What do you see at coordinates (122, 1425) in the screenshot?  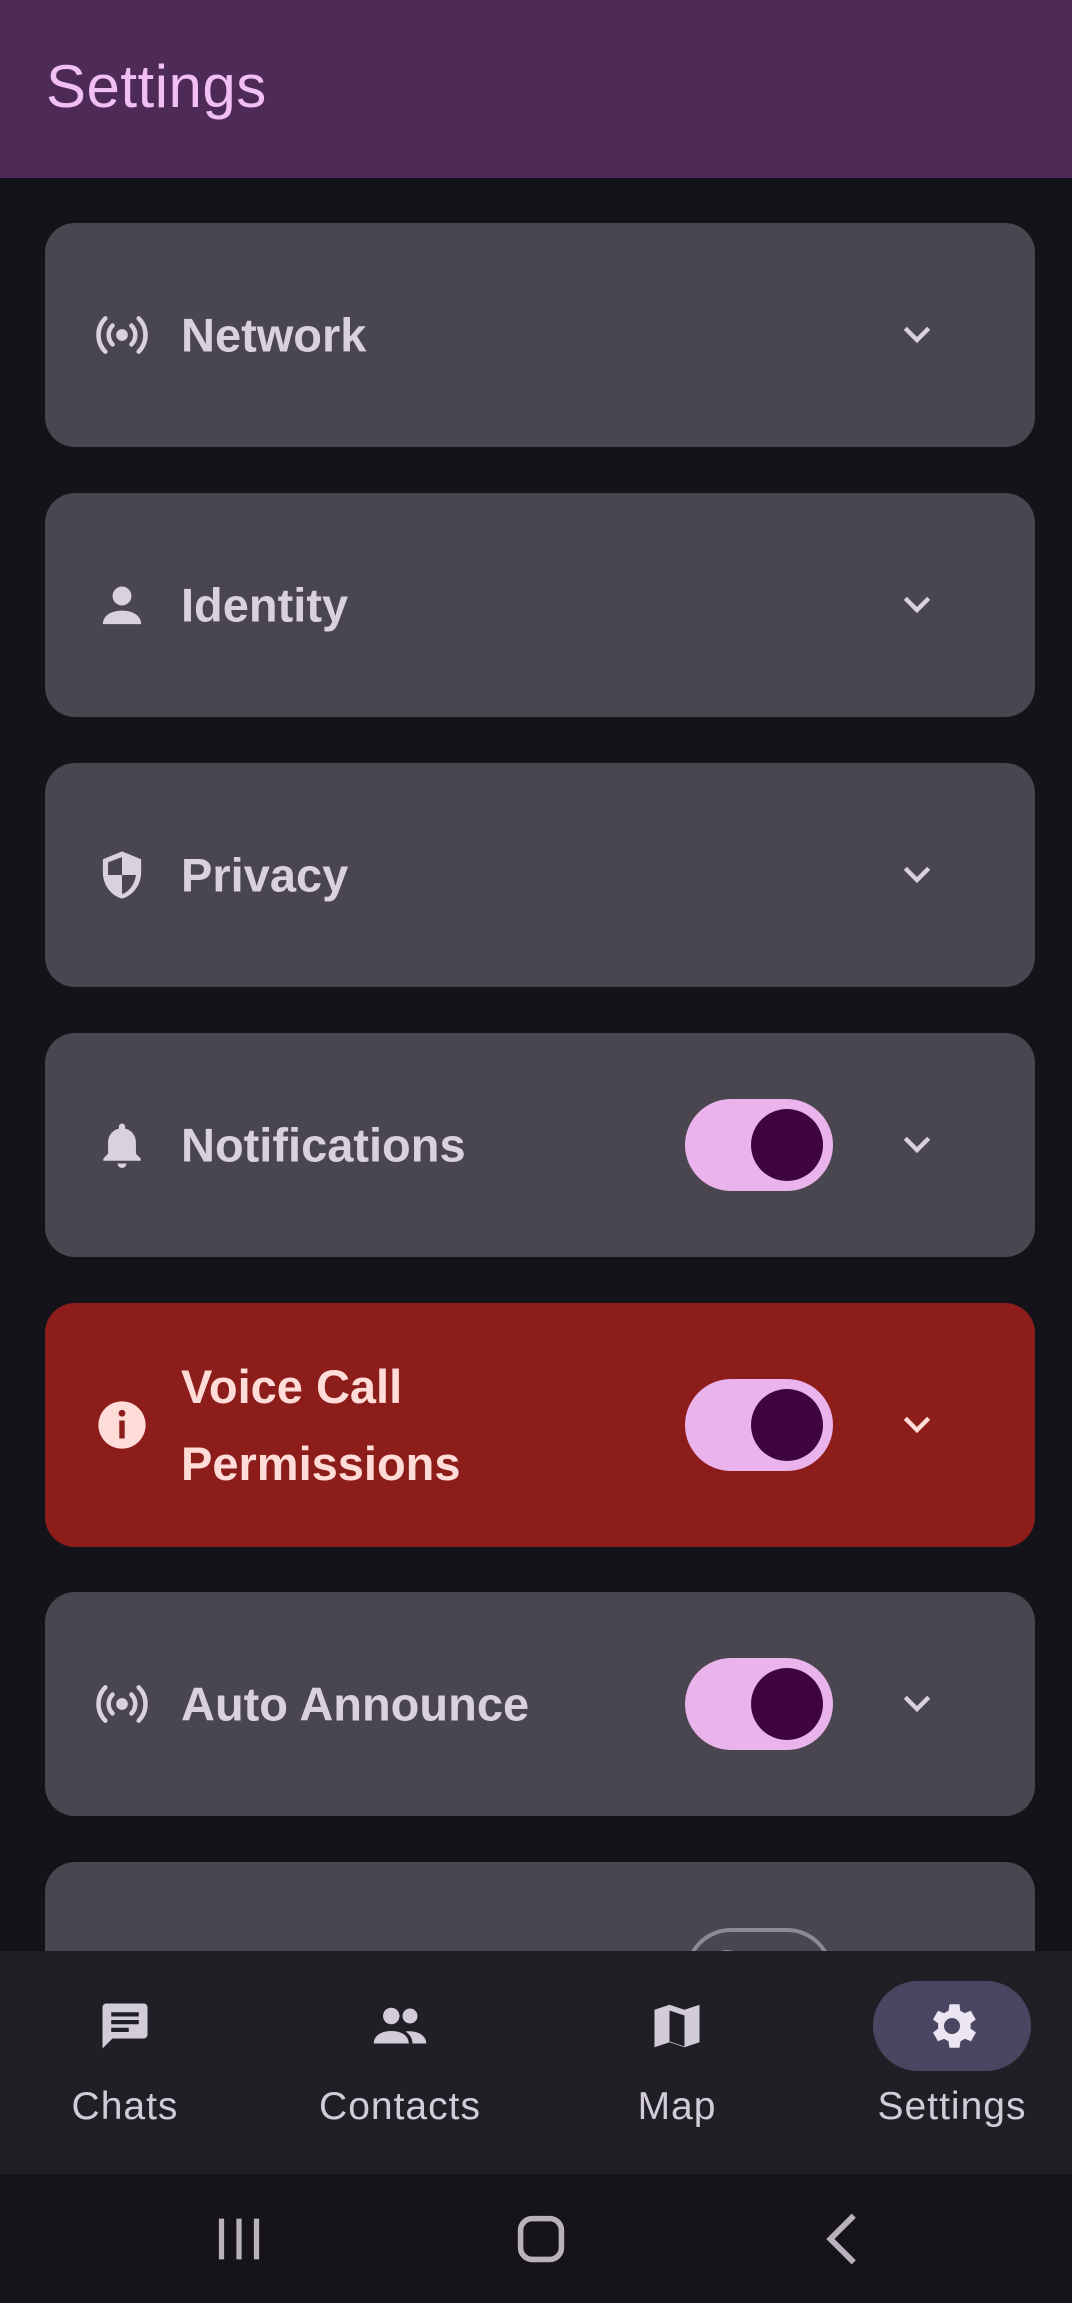 I see `info-icon` at bounding box center [122, 1425].